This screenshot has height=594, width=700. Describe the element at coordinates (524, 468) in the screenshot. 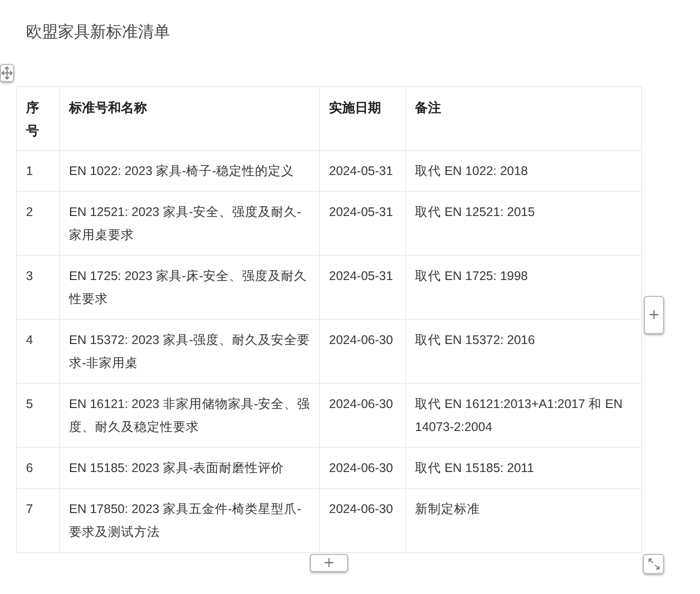

I see `table-cell: 取代 EN 15185: 2011` at that location.